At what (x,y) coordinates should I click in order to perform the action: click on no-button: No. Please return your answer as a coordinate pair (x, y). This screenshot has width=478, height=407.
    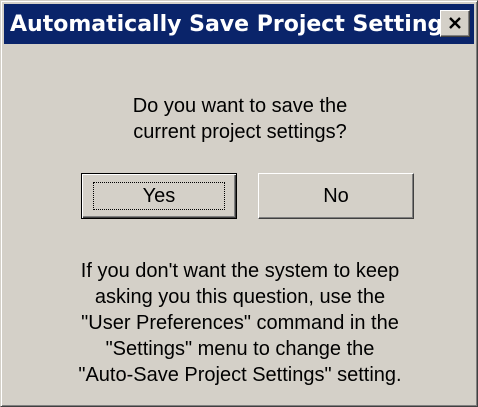
    Looking at the image, I should click on (336, 196).